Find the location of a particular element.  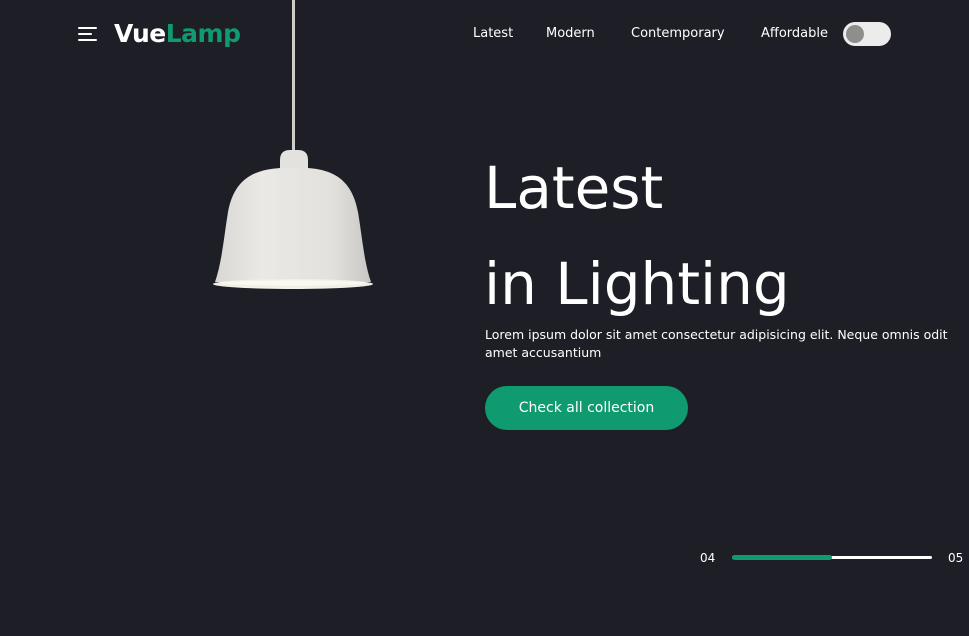

nav-link-modern: Modern is located at coordinates (570, 34).